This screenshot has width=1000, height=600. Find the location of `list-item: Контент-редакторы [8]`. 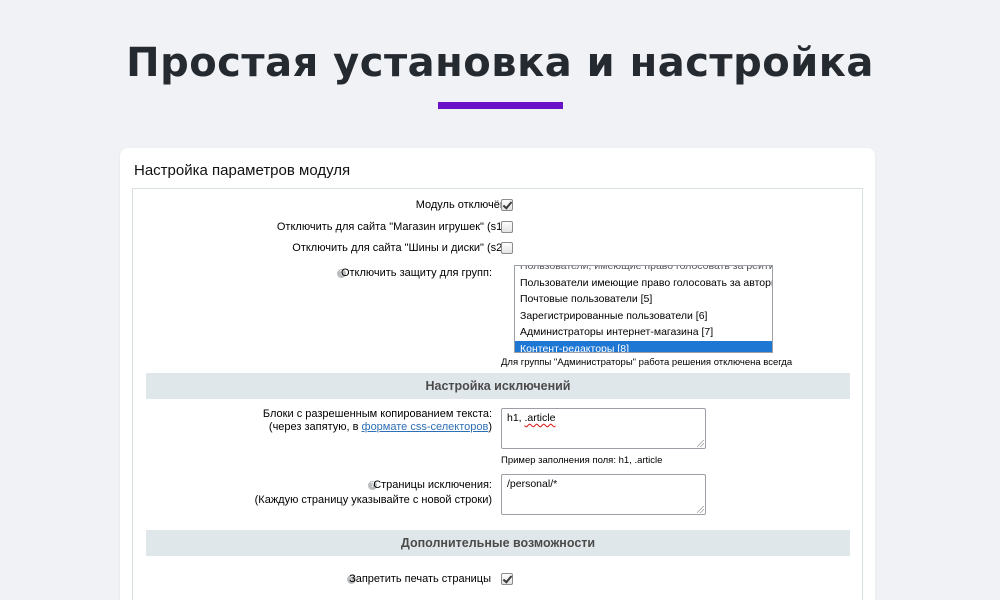

list-item: Контент-редакторы [8] is located at coordinates (643, 346).